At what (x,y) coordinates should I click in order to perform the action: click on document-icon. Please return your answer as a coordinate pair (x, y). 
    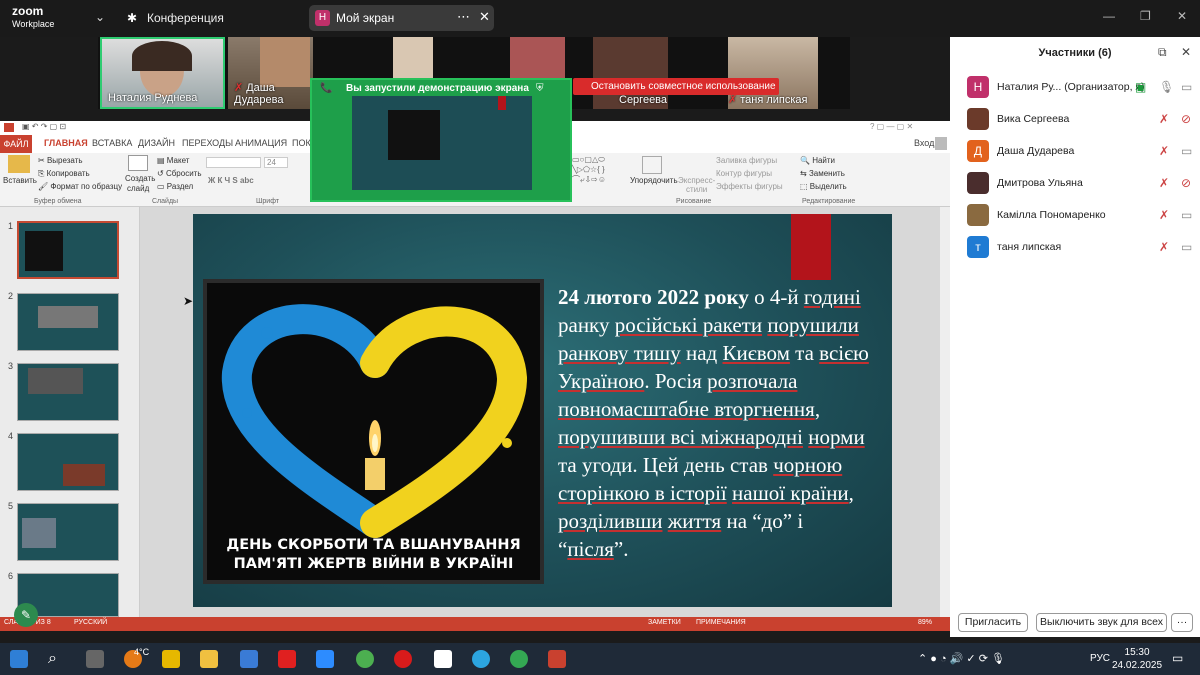
    Looking at the image, I should click on (443, 659).